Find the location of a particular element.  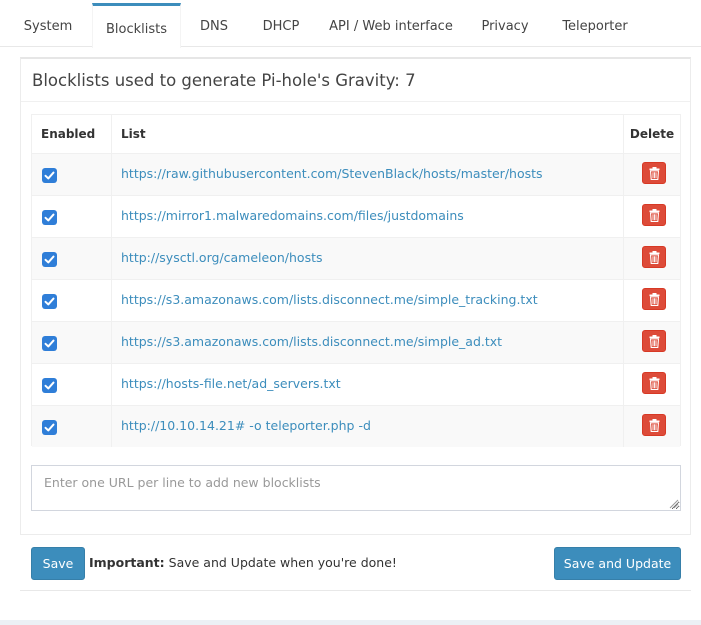

notice-text: Save and Update when you're done! is located at coordinates (280, 562).